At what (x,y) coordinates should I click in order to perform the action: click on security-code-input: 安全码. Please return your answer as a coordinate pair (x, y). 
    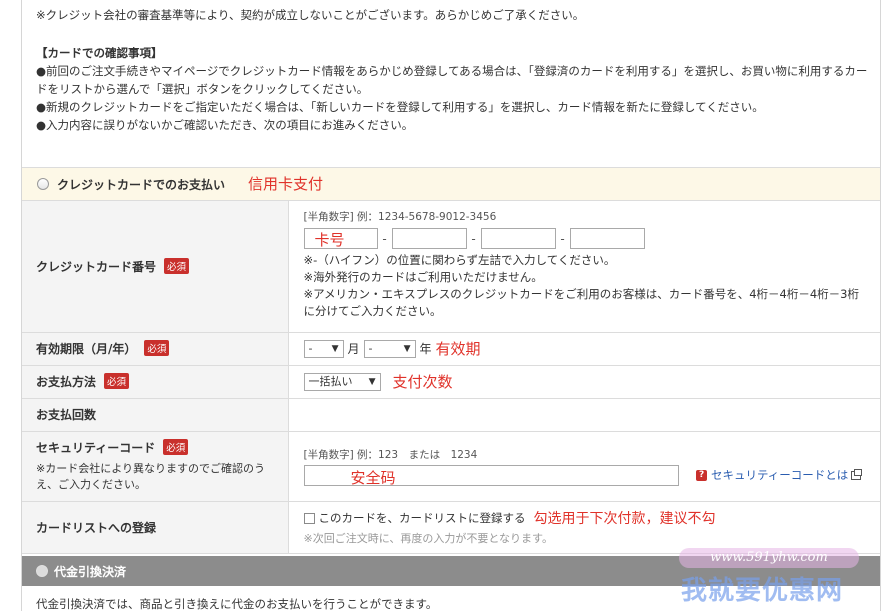
    Looking at the image, I should click on (491, 475).